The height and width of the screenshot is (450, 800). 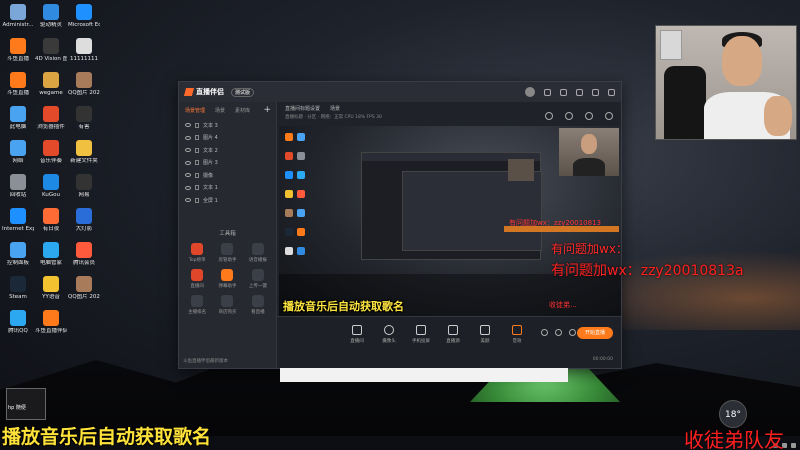 I want to click on desktop-icon: 浏览器插件, so click(x=51, y=118).